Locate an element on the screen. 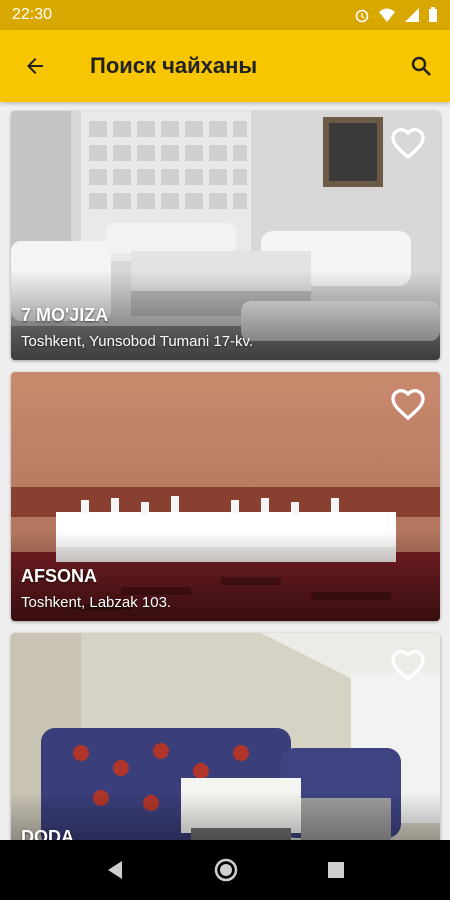 The width and height of the screenshot is (450, 900). card-gradient is located at coordinates (225, 816).